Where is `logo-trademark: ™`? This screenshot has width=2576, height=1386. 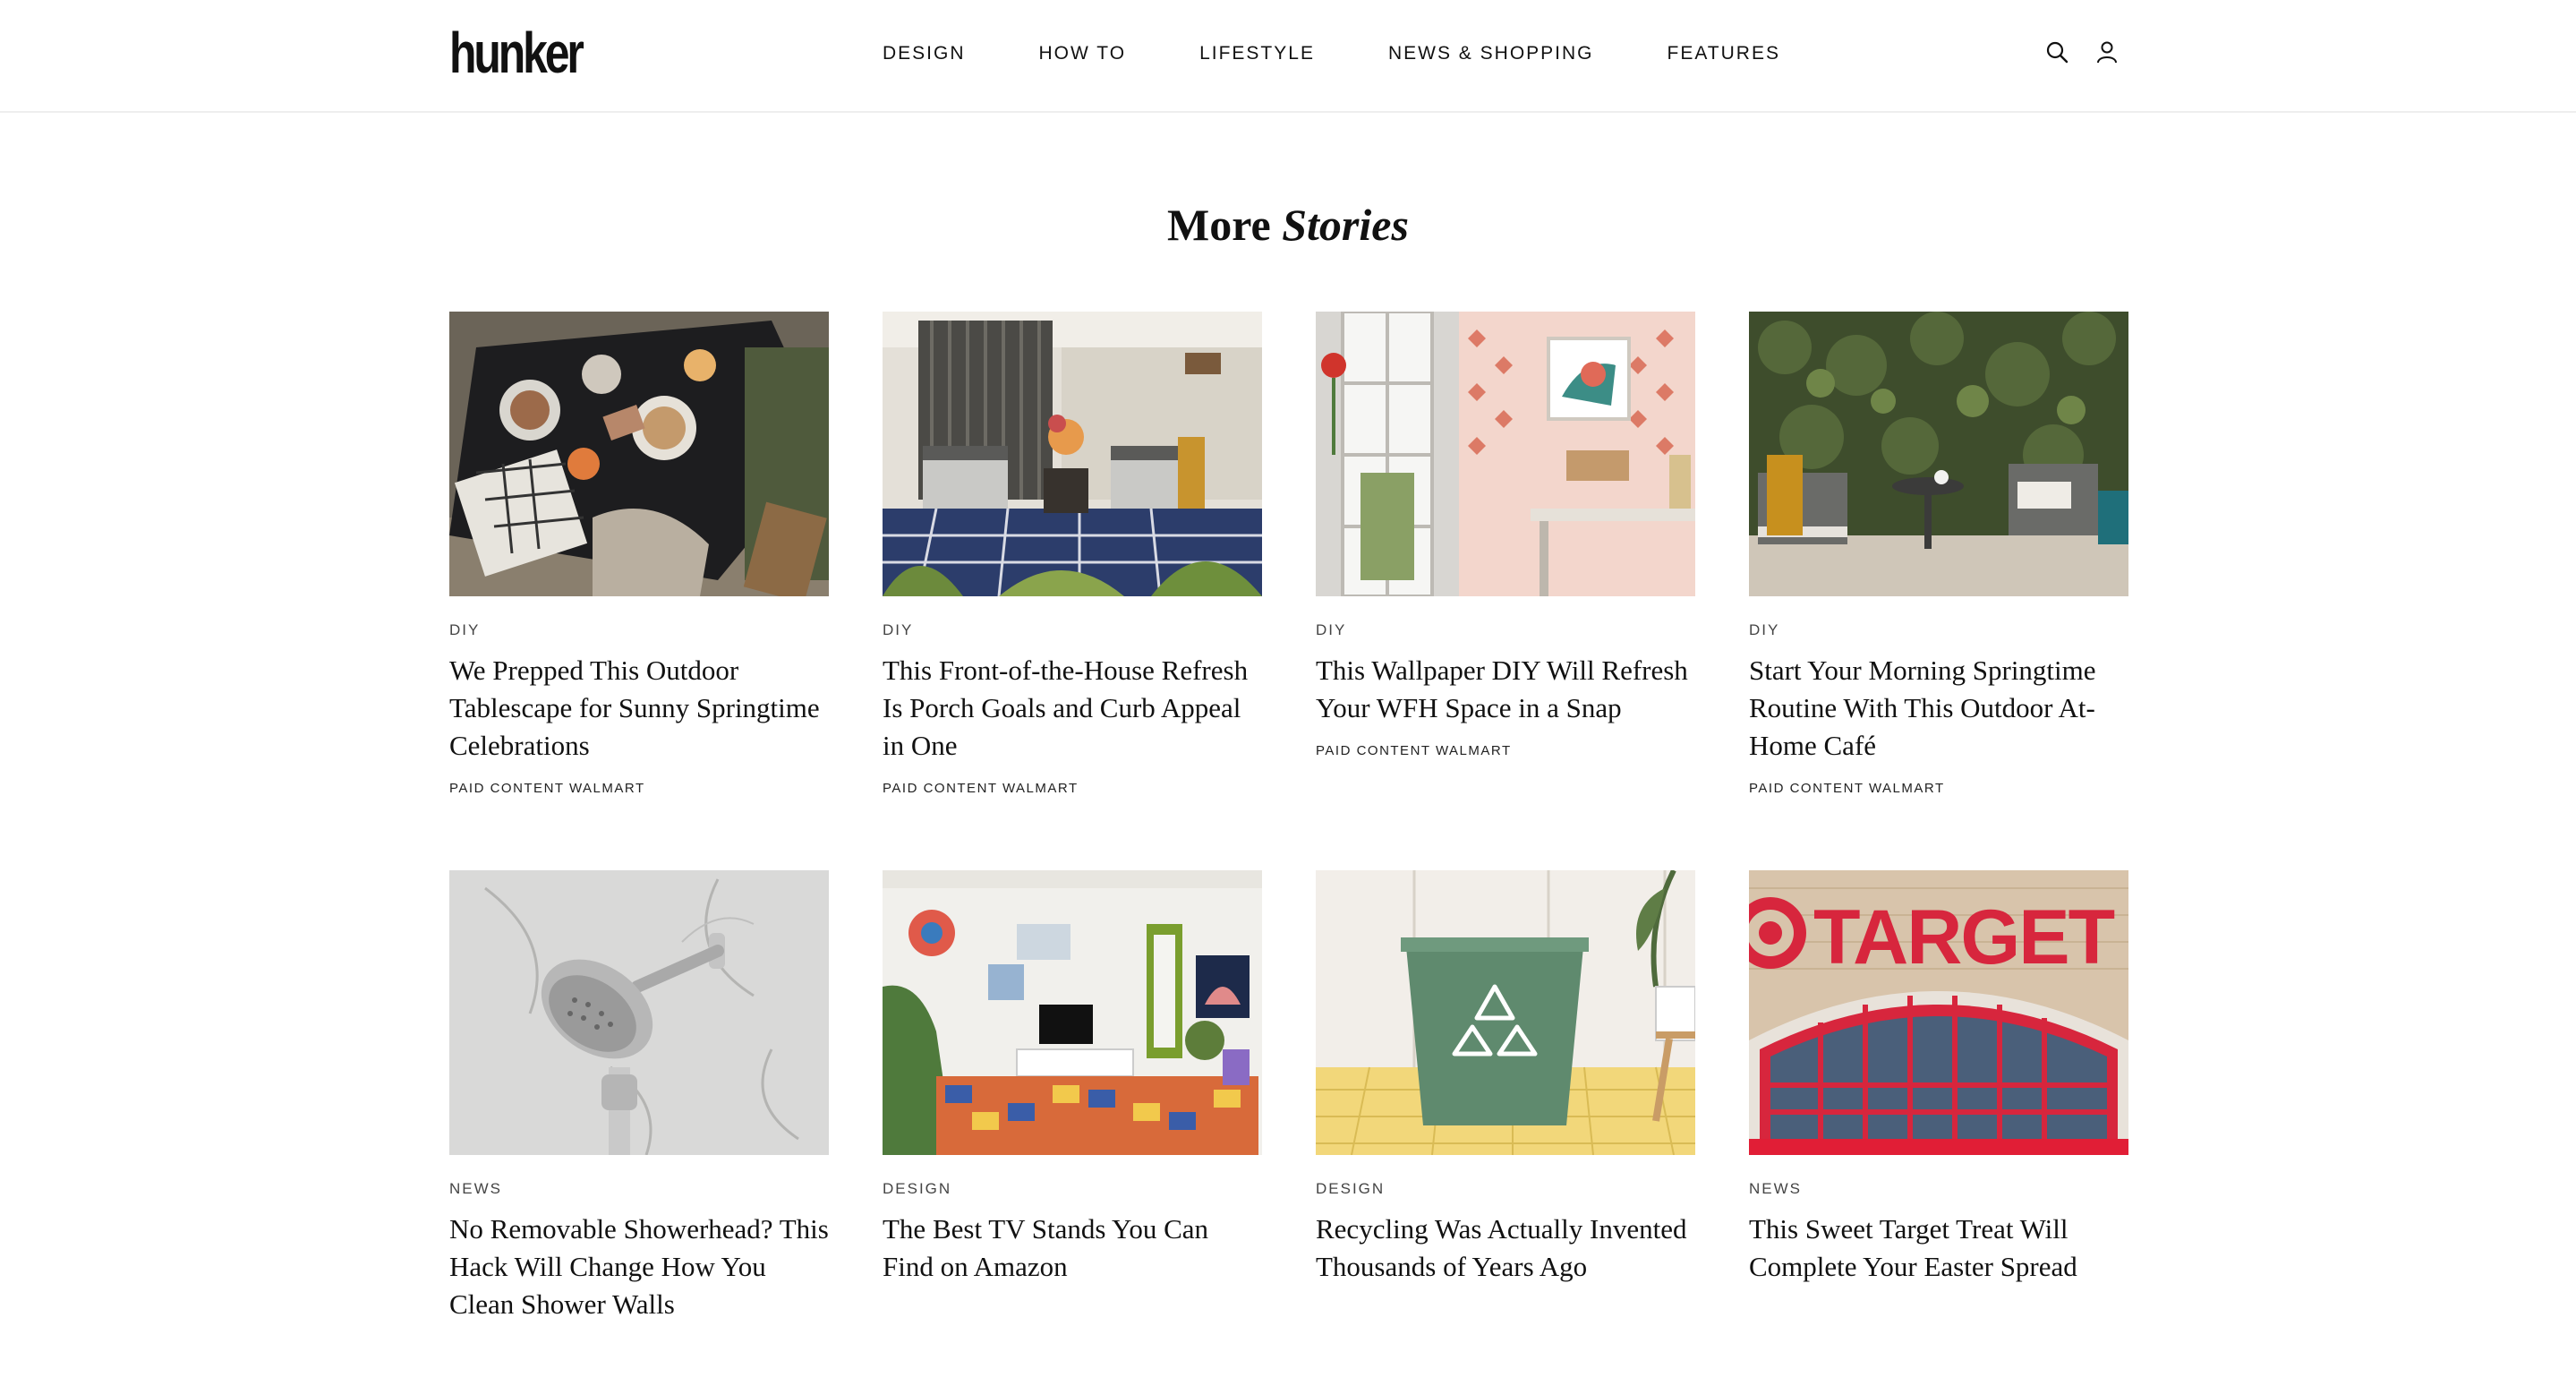 logo-trademark: ™ is located at coordinates (560, 72).